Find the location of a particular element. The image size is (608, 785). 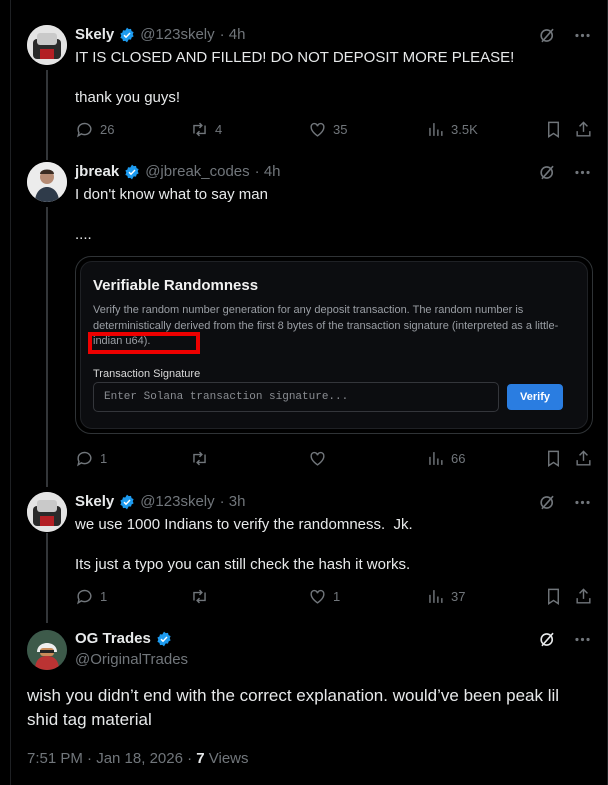

views-count: 7 is located at coordinates (200, 758).